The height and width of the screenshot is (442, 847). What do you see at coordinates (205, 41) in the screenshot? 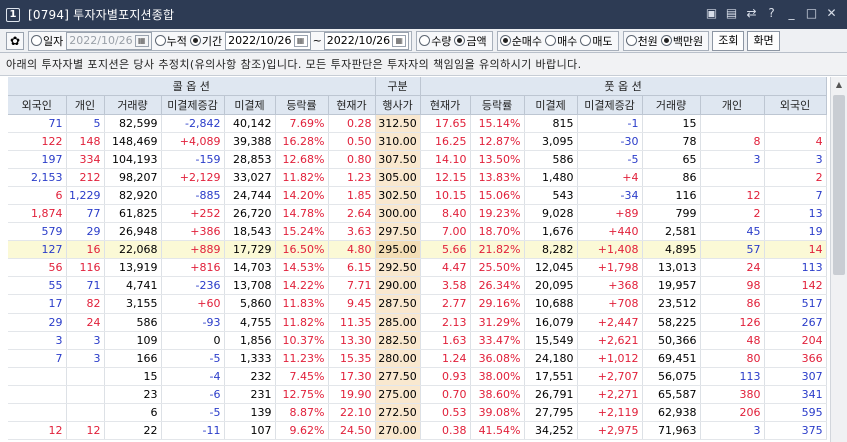
I see `radio-range: 기간` at bounding box center [205, 41].